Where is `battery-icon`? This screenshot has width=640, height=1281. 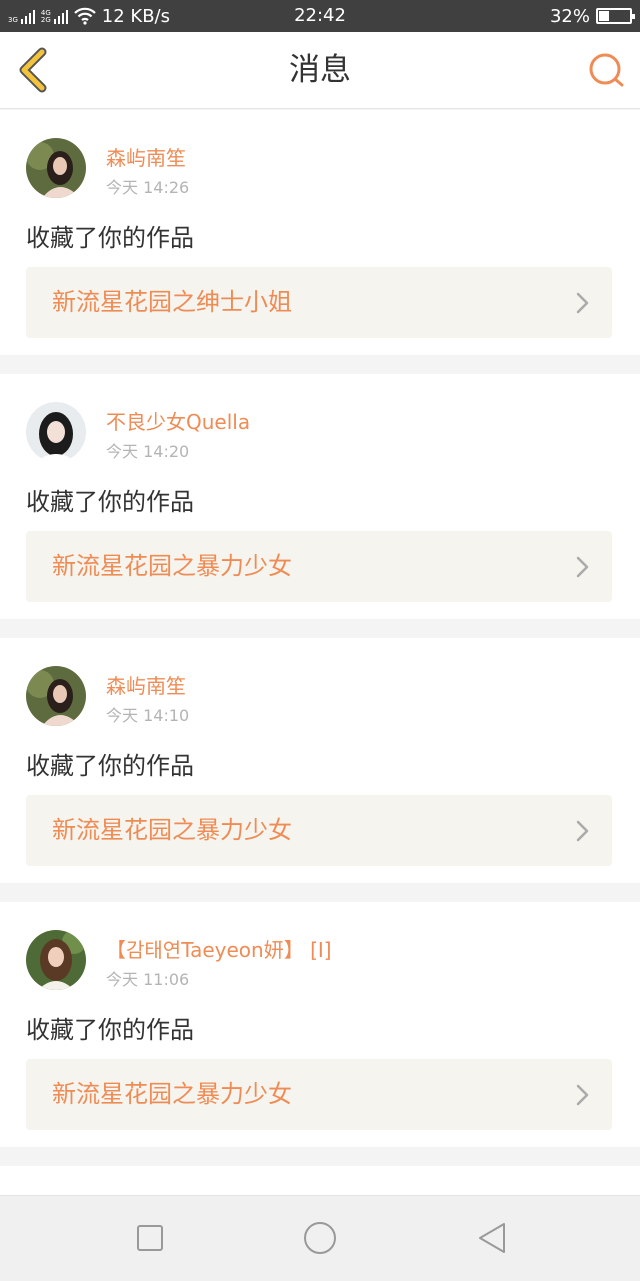
battery-icon is located at coordinates (615, 16).